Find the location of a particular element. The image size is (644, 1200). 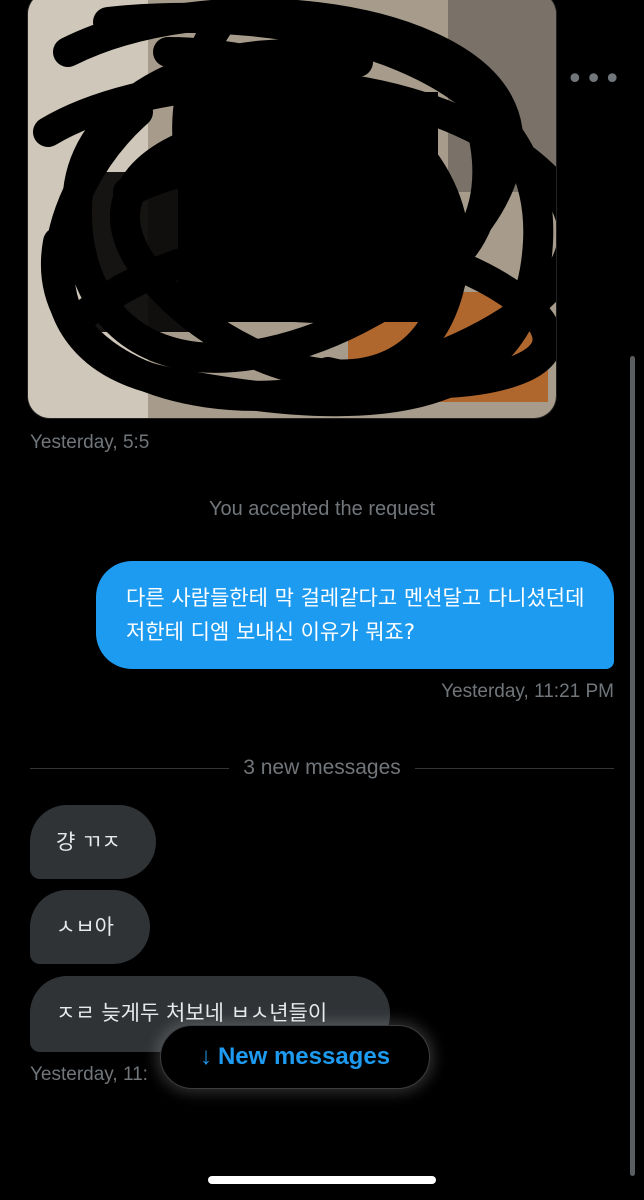

arrow-down-icon: ↓ is located at coordinates (205, 1056).